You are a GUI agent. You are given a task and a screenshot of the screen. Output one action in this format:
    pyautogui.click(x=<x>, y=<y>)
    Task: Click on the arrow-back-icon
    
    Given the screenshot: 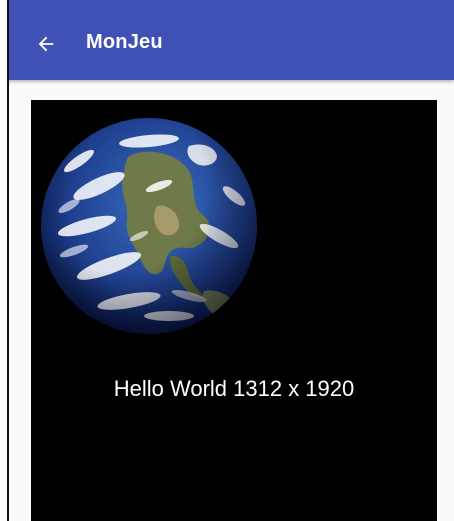 What is the action you would take?
    pyautogui.click(x=46, y=44)
    